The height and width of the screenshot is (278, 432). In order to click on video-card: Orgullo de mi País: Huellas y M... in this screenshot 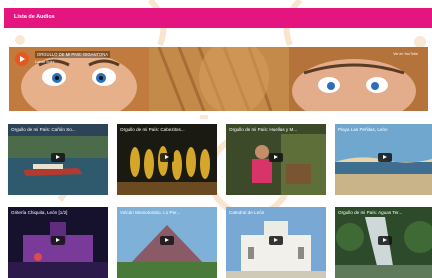, I will do `click(276, 159)`.